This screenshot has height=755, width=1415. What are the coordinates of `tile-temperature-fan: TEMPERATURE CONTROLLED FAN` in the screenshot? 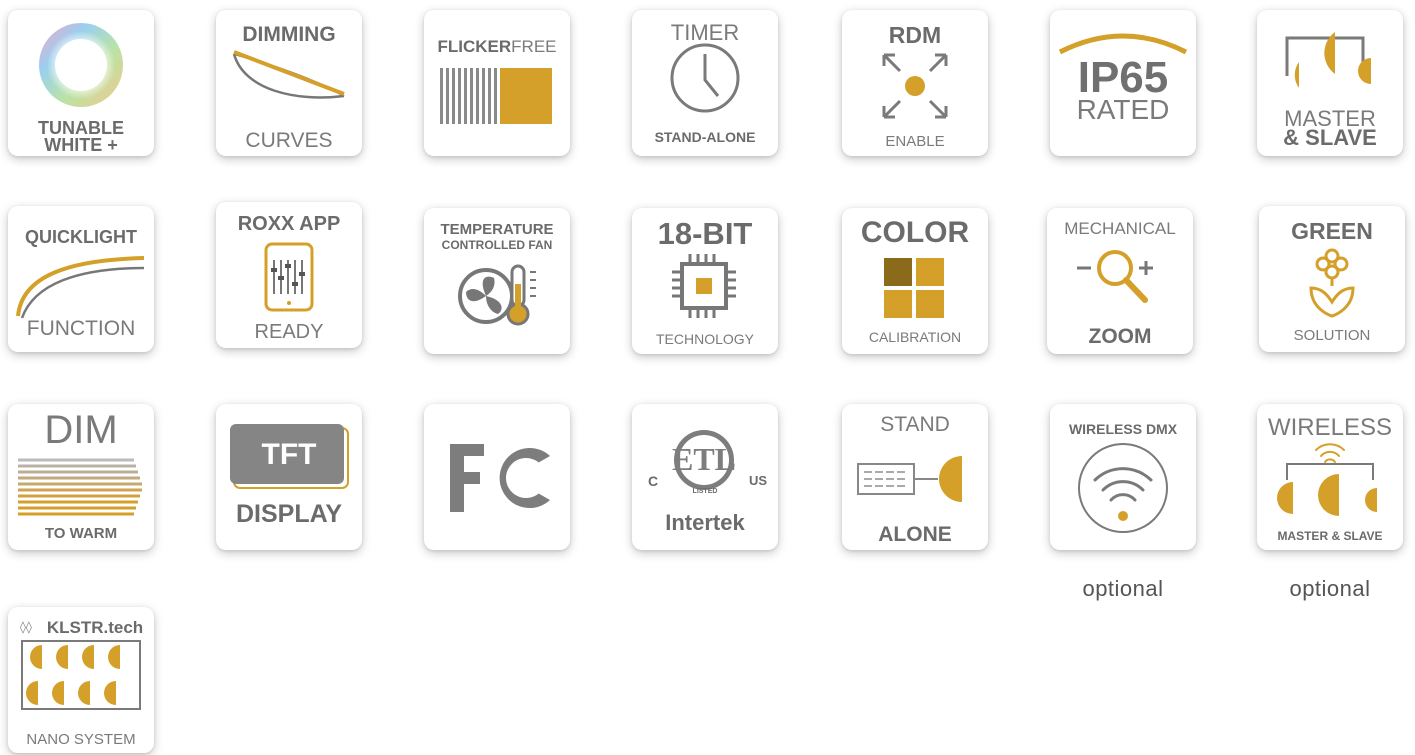 It's located at (497, 281).